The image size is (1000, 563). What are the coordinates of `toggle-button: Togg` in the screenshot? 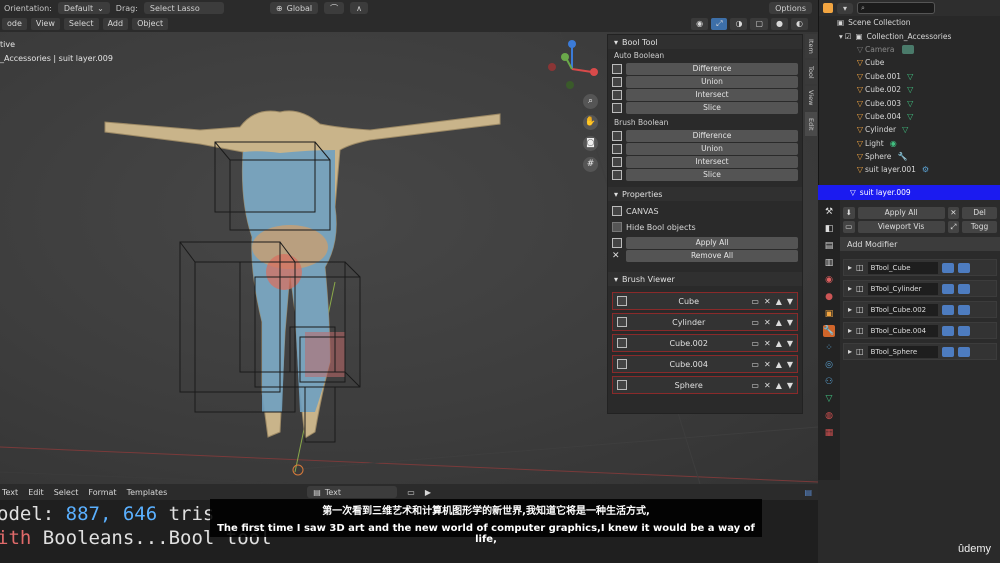 It's located at (979, 226).